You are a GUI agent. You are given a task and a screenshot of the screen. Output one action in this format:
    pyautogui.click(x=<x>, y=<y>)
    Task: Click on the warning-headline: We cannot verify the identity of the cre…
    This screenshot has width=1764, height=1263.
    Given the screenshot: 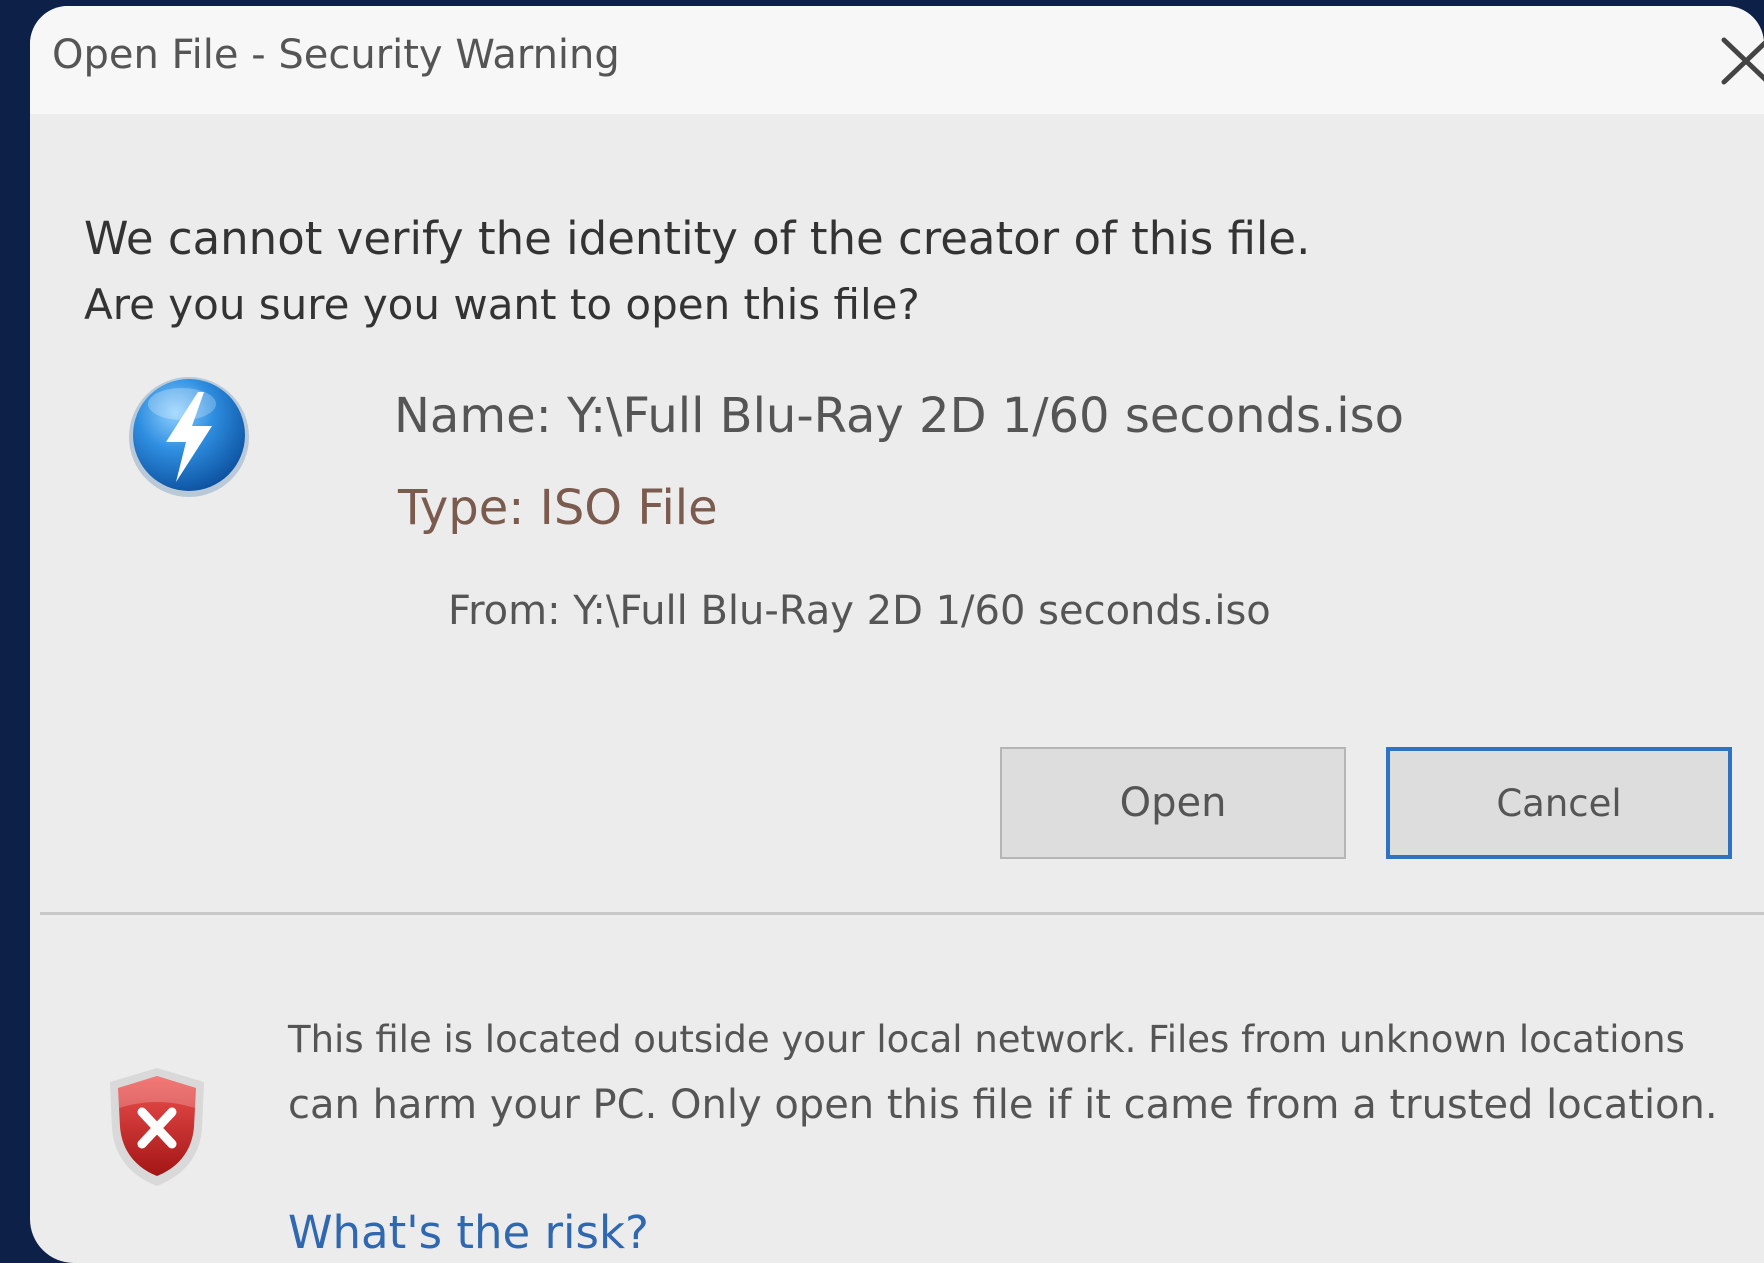 What is the action you would take?
    pyautogui.click(x=697, y=238)
    